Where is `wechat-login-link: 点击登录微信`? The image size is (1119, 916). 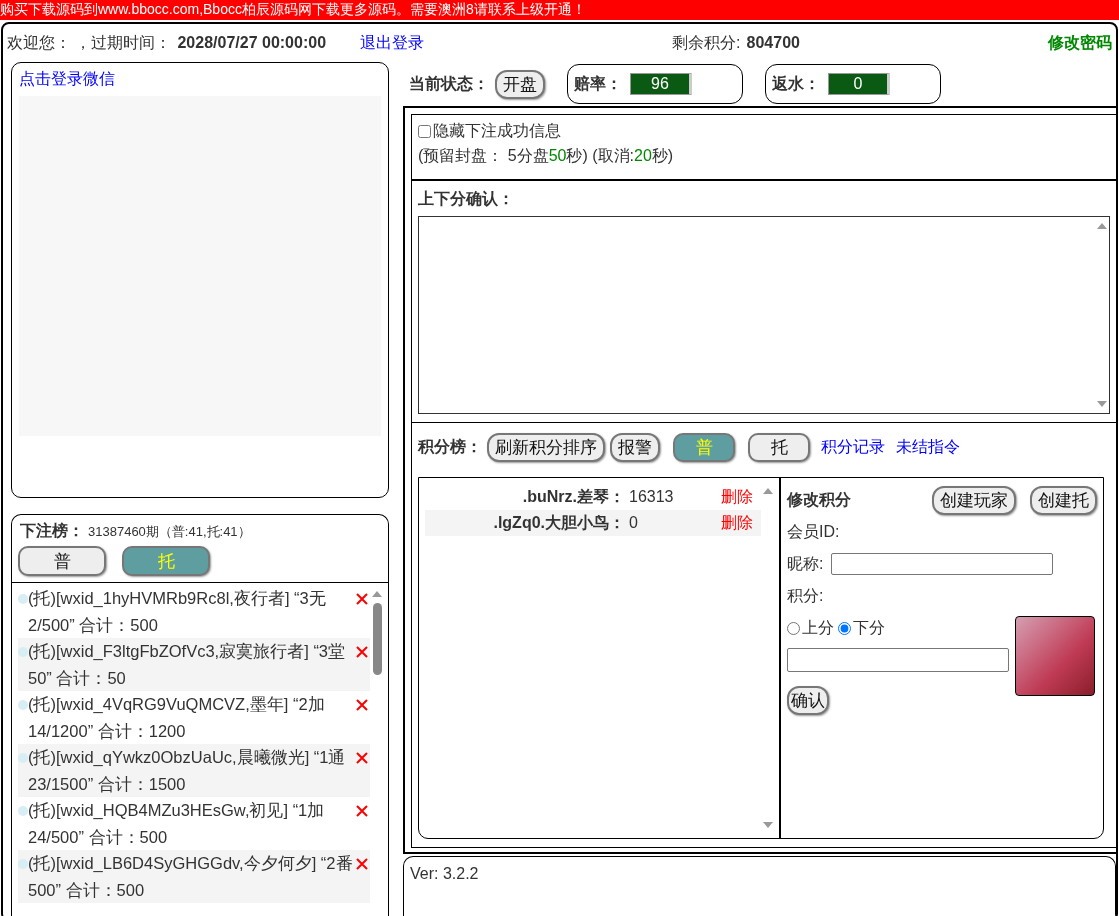
wechat-login-link: 点击登录微信 is located at coordinates (200, 79).